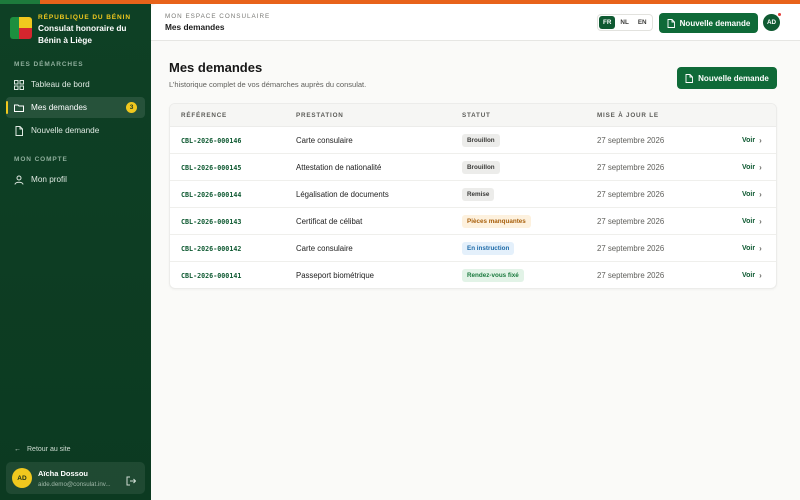 Image resolution: width=800 pixels, height=500 pixels. What do you see at coordinates (335, 275) in the screenshot?
I see `request-service: Passeport biométrique` at bounding box center [335, 275].